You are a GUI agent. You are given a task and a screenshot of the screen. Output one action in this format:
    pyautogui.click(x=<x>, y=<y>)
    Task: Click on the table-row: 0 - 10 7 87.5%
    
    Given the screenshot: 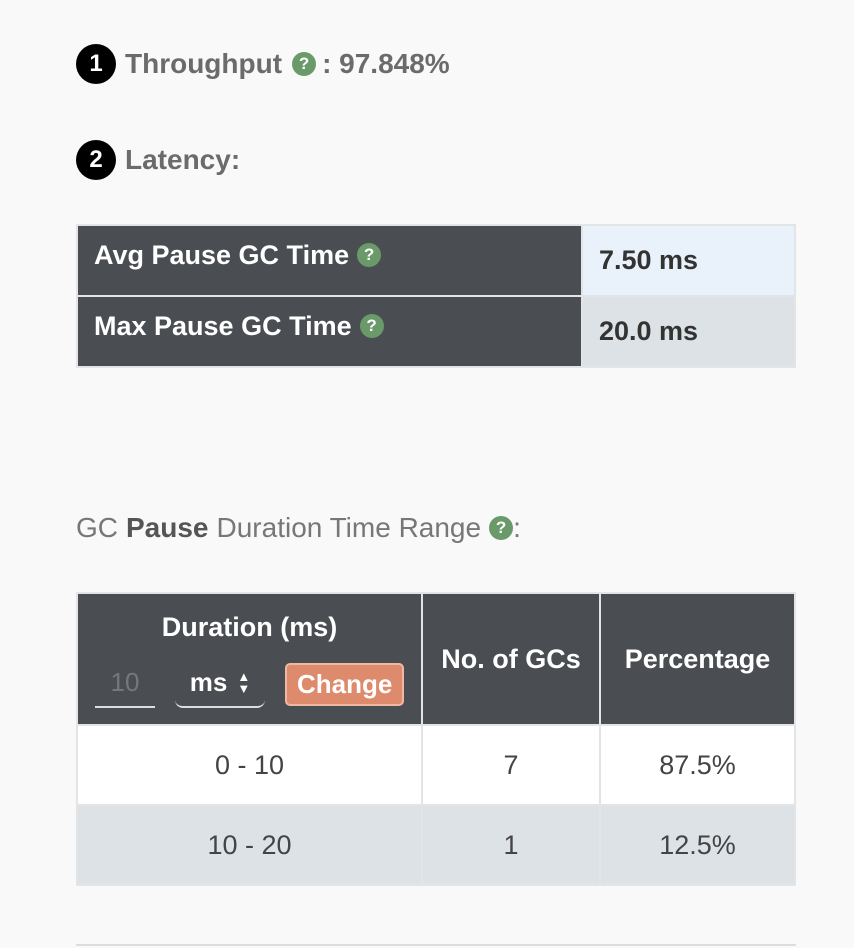 What is the action you would take?
    pyautogui.click(x=436, y=765)
    